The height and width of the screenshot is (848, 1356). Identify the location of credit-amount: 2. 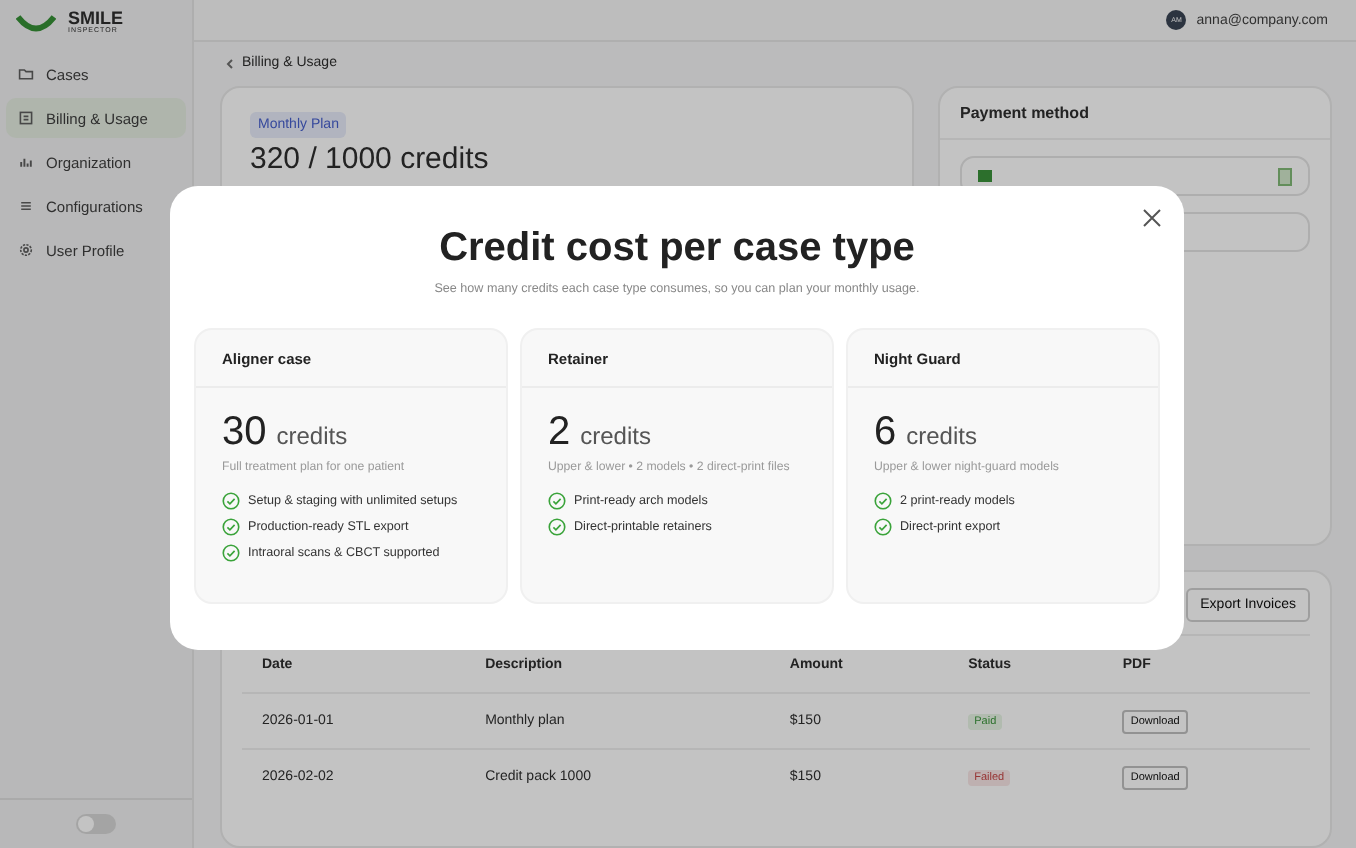
(559, 433).